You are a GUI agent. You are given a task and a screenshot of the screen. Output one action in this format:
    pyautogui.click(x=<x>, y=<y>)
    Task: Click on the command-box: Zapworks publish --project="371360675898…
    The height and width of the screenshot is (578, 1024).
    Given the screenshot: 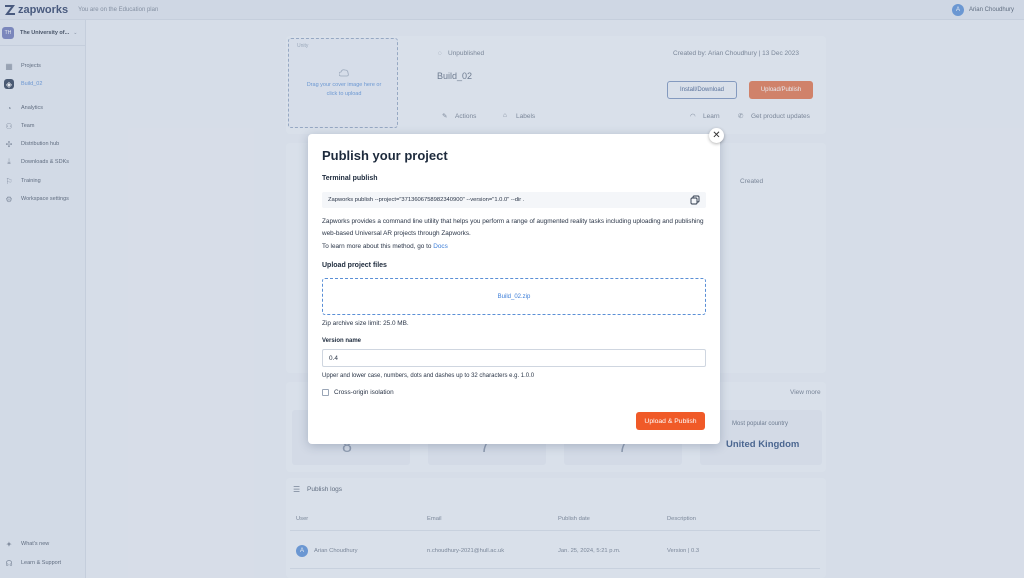 What is the action you would take?
    pyautogui.click(x=514, y=200)
    